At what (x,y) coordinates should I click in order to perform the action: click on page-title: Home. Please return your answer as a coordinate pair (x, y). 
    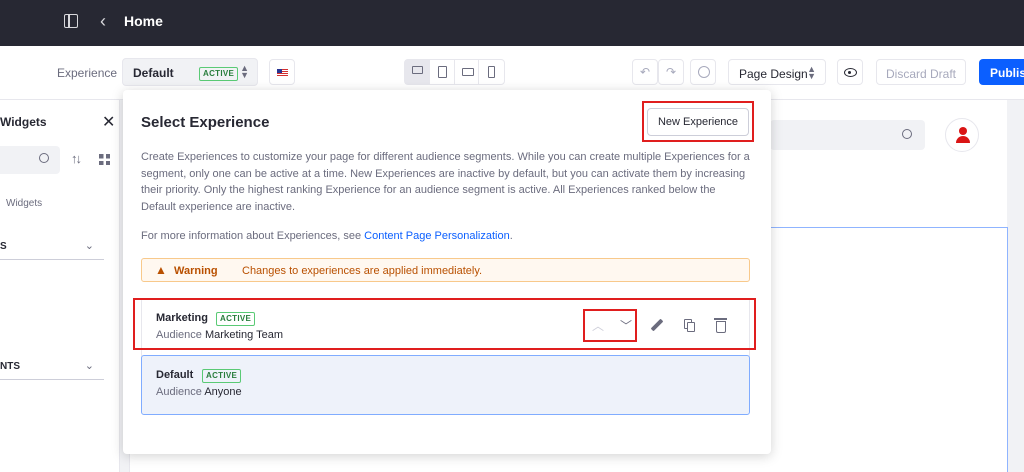
    Looking at the image, I should click on (143, 21).